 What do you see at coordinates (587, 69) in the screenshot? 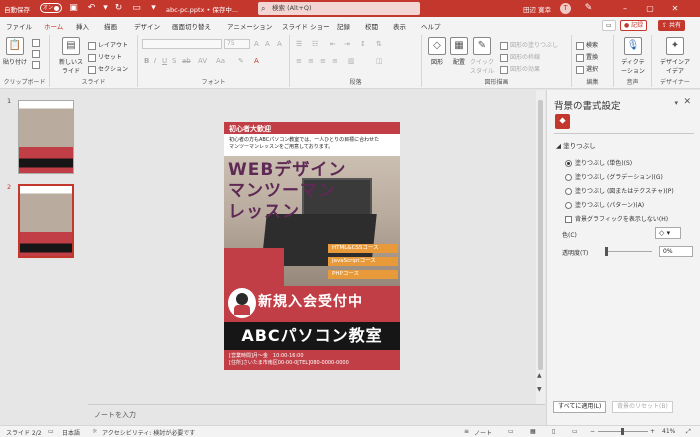
I see `select-button: 選択` at bounding box center [587, 69].